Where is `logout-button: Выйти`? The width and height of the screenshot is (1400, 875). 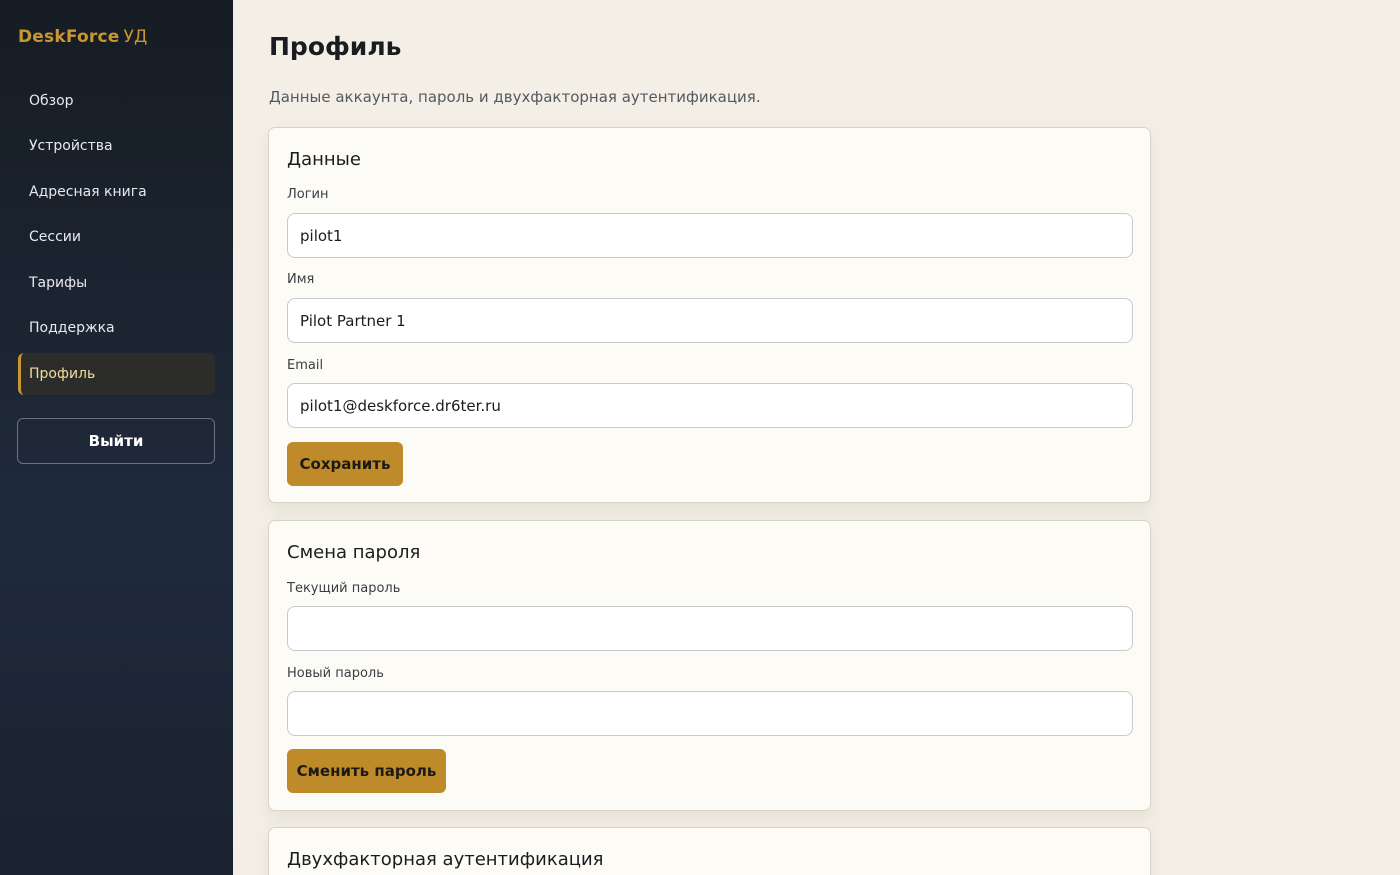
logout-button: Выйти is located at coordinates (116, 441).